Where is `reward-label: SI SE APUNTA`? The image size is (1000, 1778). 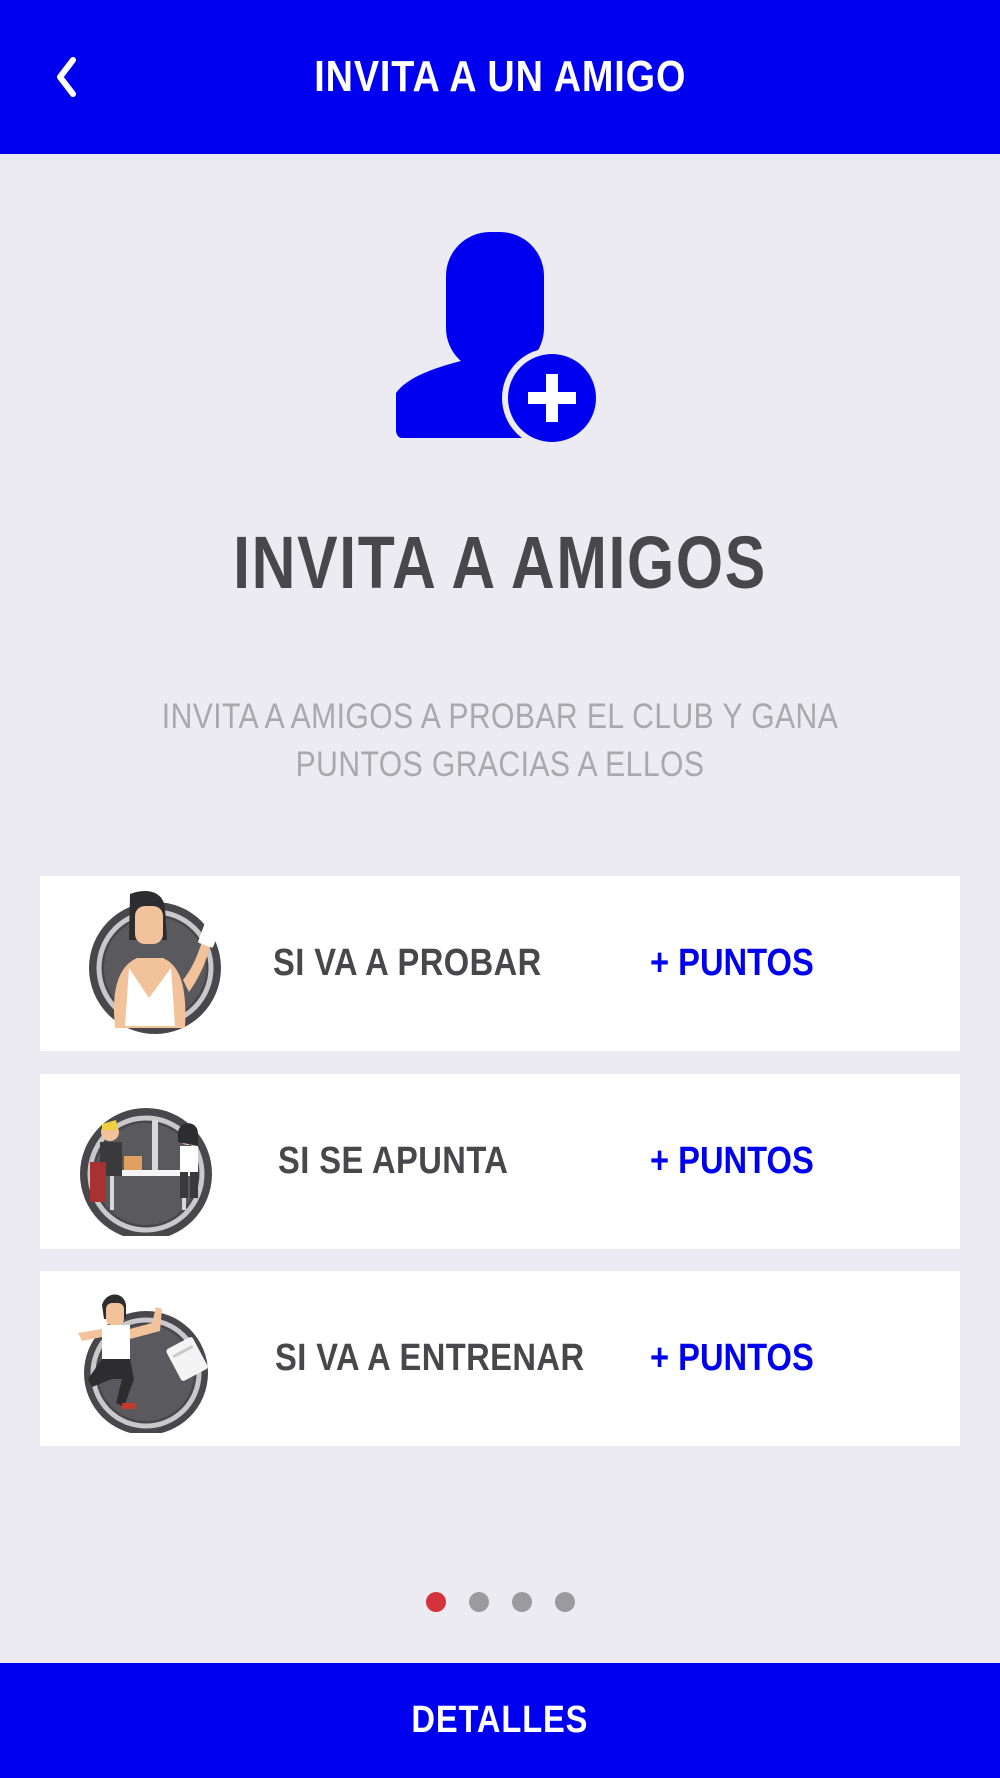 reward-label: SI SE APUNTA is located at coordinates (393, 1161).